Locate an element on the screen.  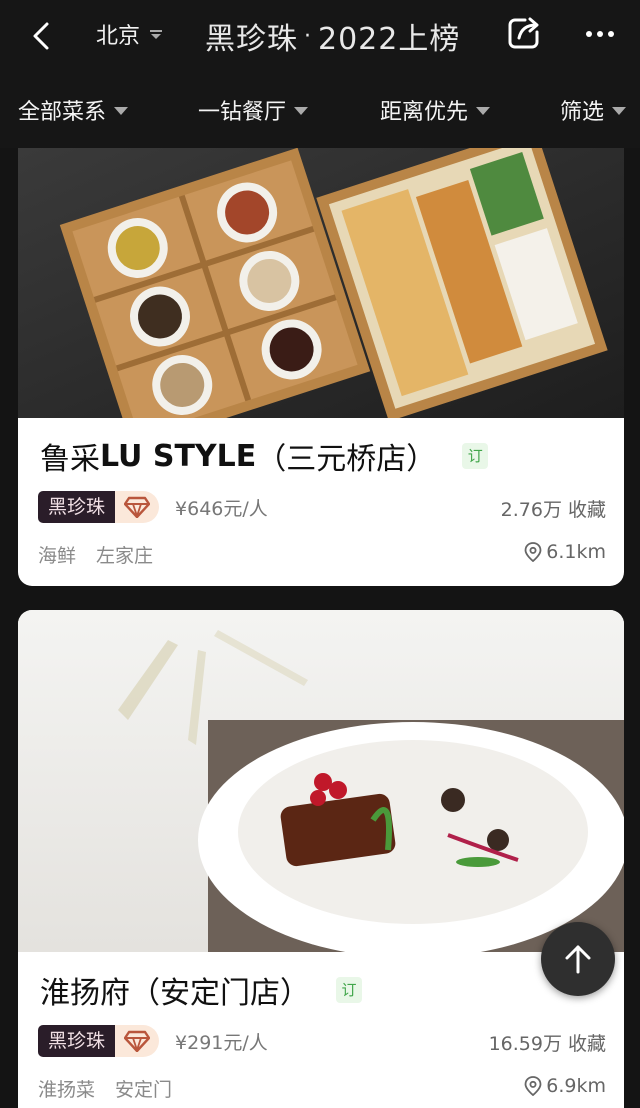
more-icon is located at coordinates (600, 34).